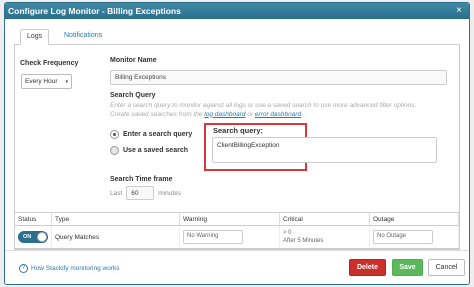 This screenshot has height=287, width=474. Describe the element at coordinates (114, 150) in the screenshot. I see `radio-unchecked-icon` at that location.